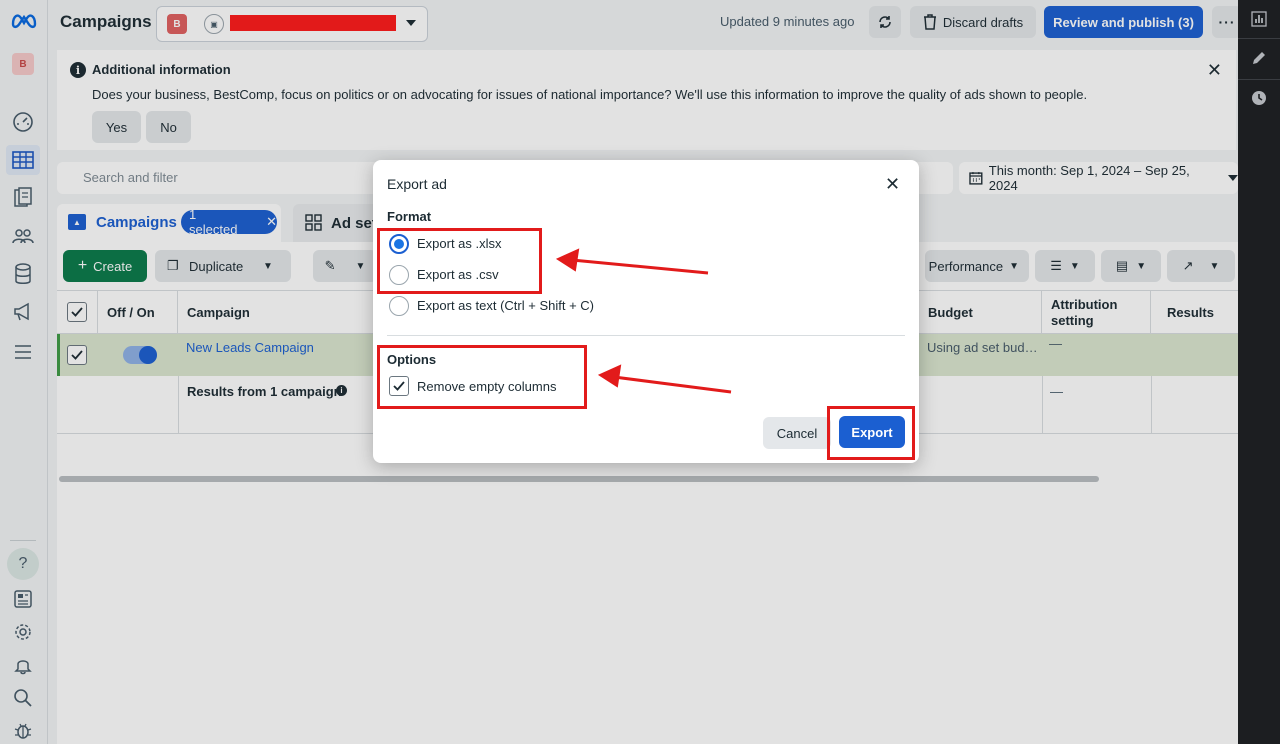 The width and height of the screenshot is (1280, 744). What do you see at coordinates (871, 433) in the screenshot?
I see `annotation-box-export` at bounding box center [871, 433].